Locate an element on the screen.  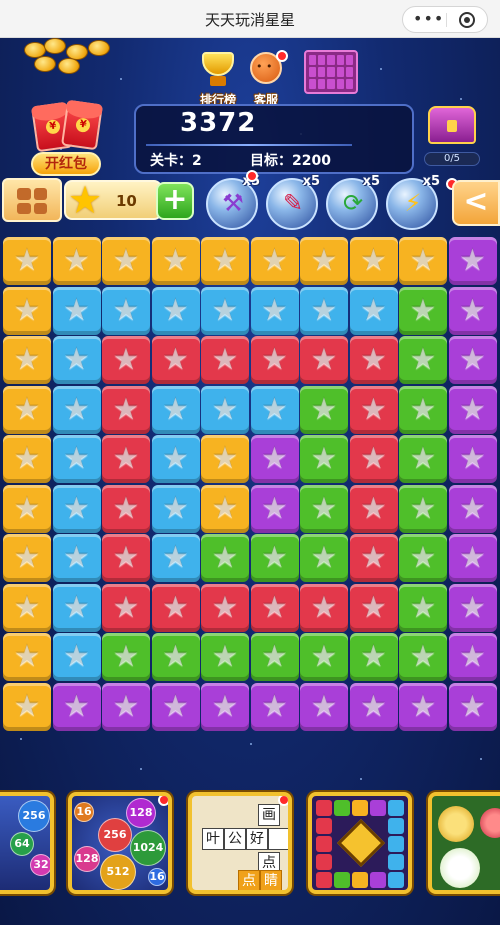
customer-service-button: 客服 is located at coordinates (266, 79).